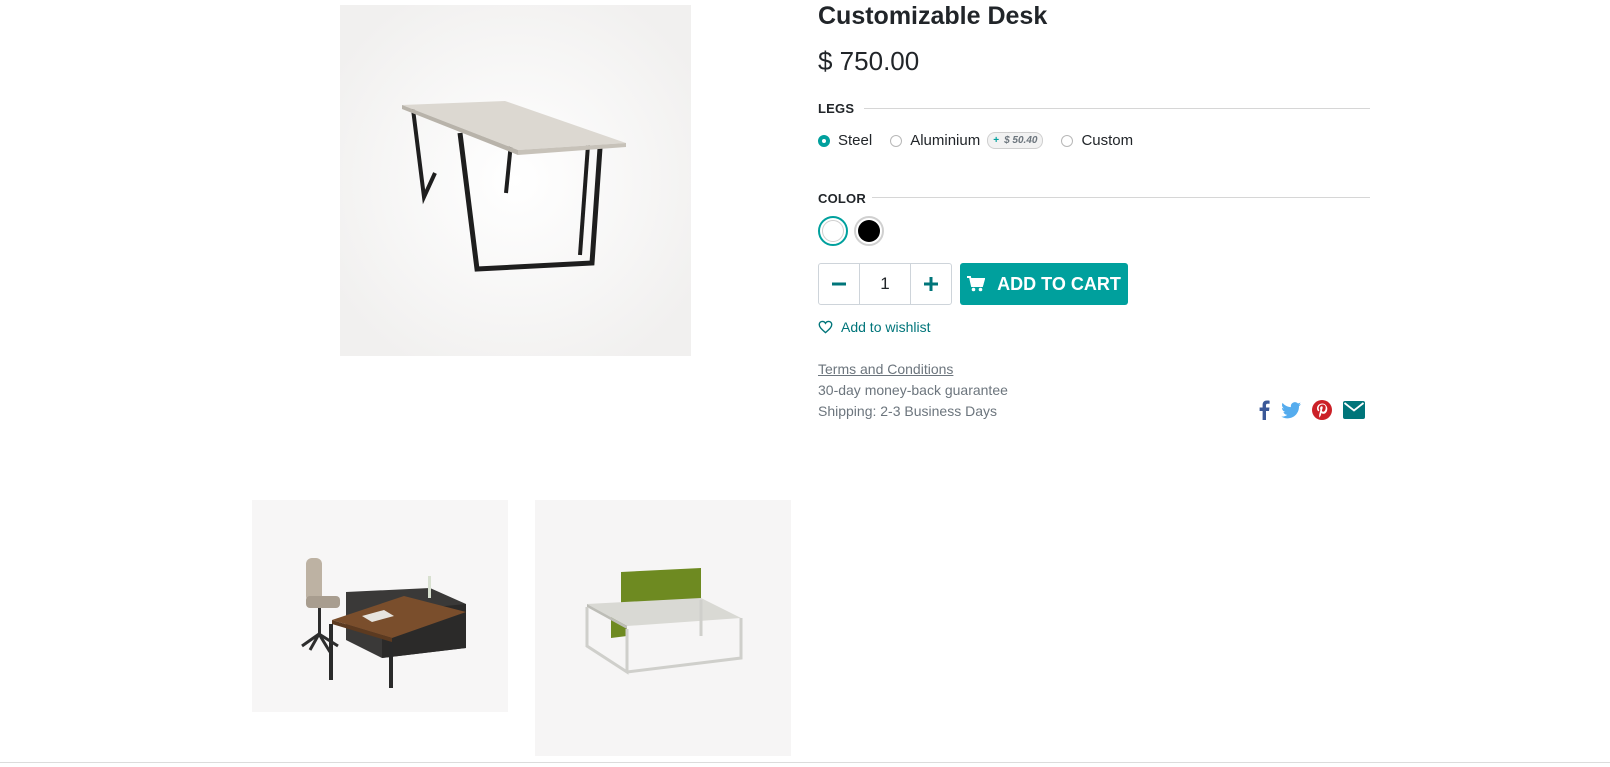 The height and width of the screenshot is (767, 1610). I want to click on bottom-divider, so click(805, 762).